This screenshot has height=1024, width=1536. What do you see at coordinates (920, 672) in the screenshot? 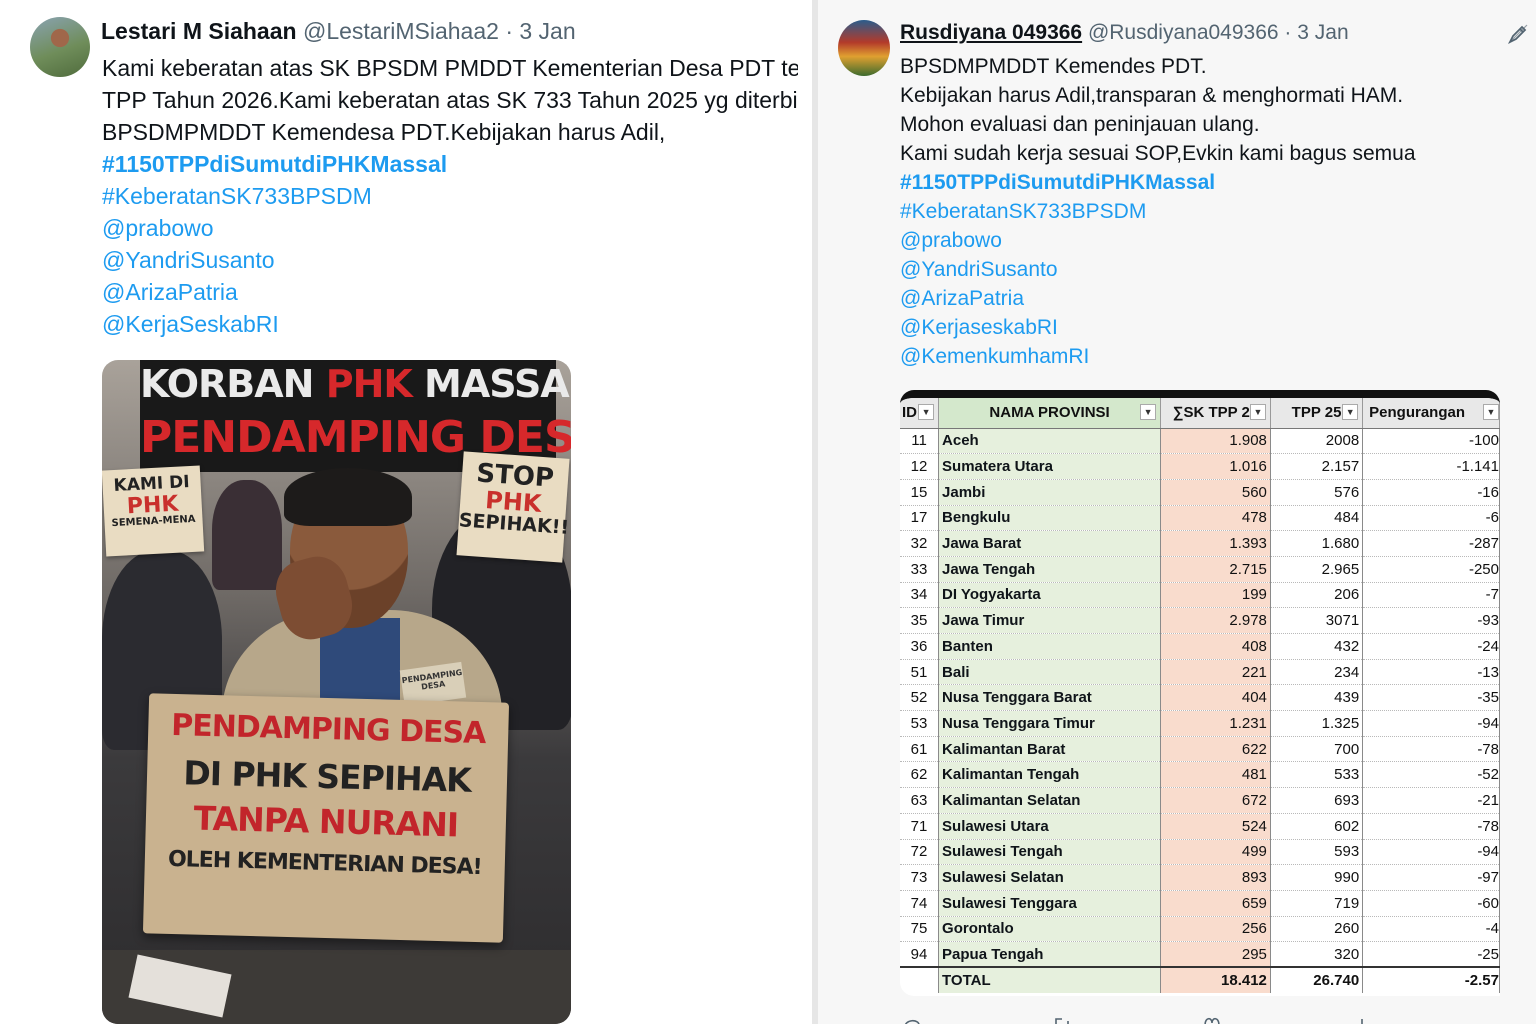
I see `table-cell: 51` at bounding box center [920, 672].